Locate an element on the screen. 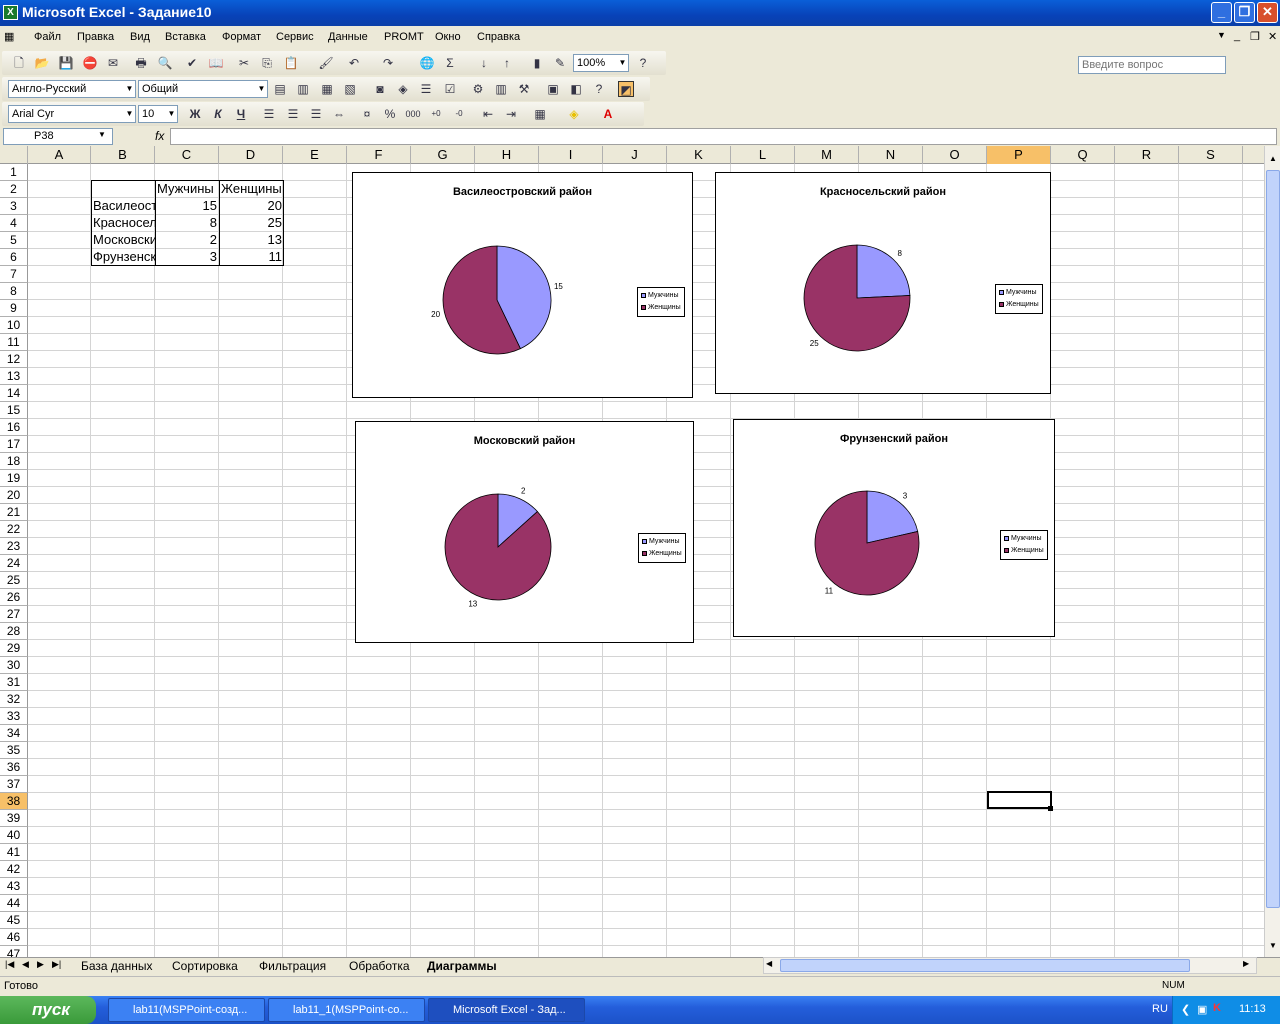 The height and width of the screenshot is (1024, 1280). men-value: 2 is located at coordinates (187, 240).